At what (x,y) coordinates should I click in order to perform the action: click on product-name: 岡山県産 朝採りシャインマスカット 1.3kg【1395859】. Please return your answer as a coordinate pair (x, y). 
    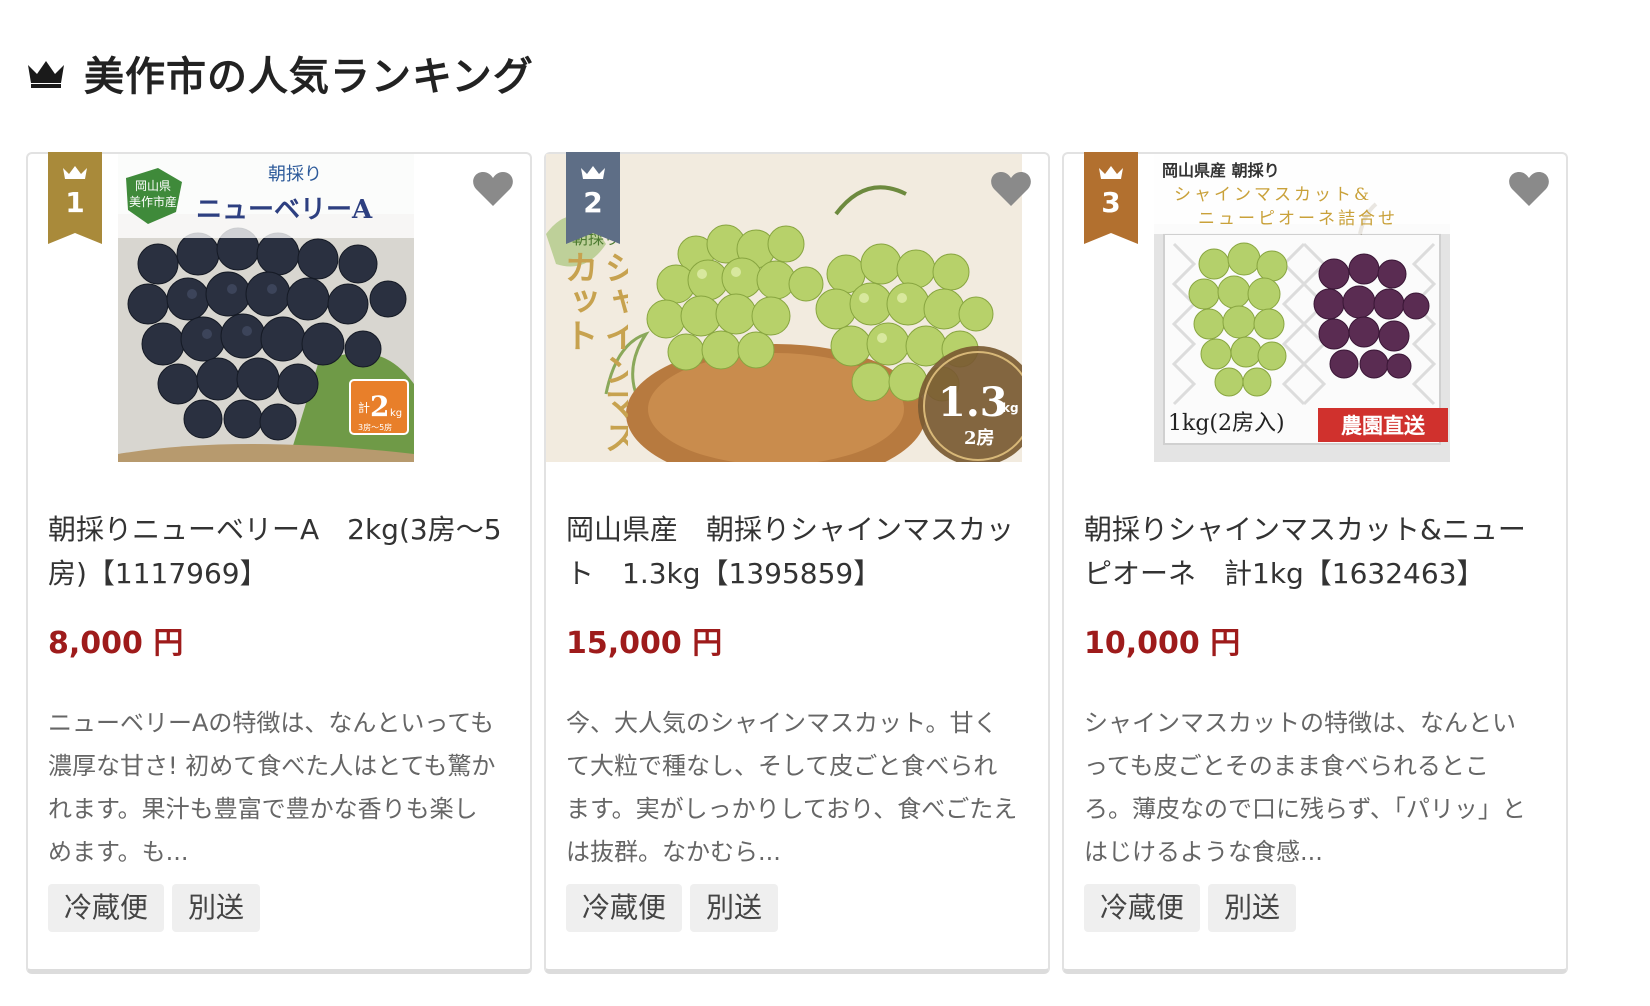
    Looking at the image, I should click on (797, 552).